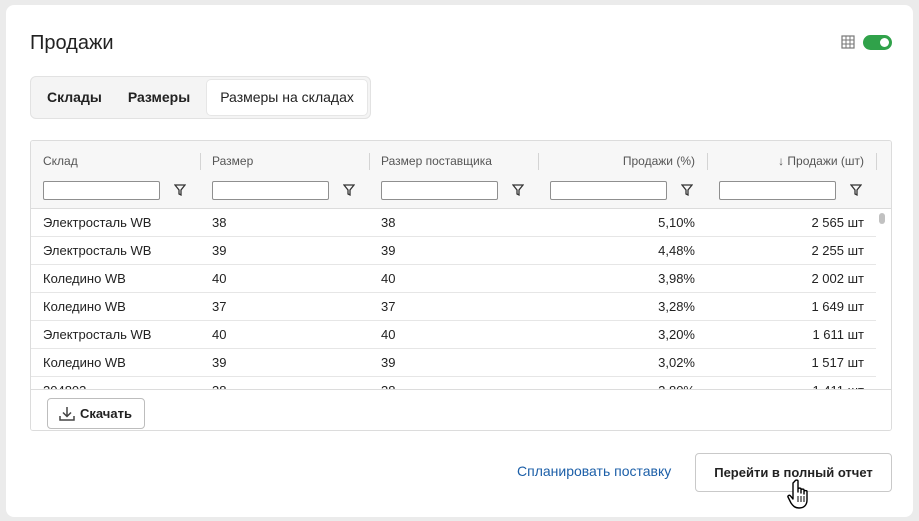 The height and width of the screenshot is (521, 919). Describe the element at coordinates (461, 409) in the screenshot. I see `table-footer: Скачать` at that location.